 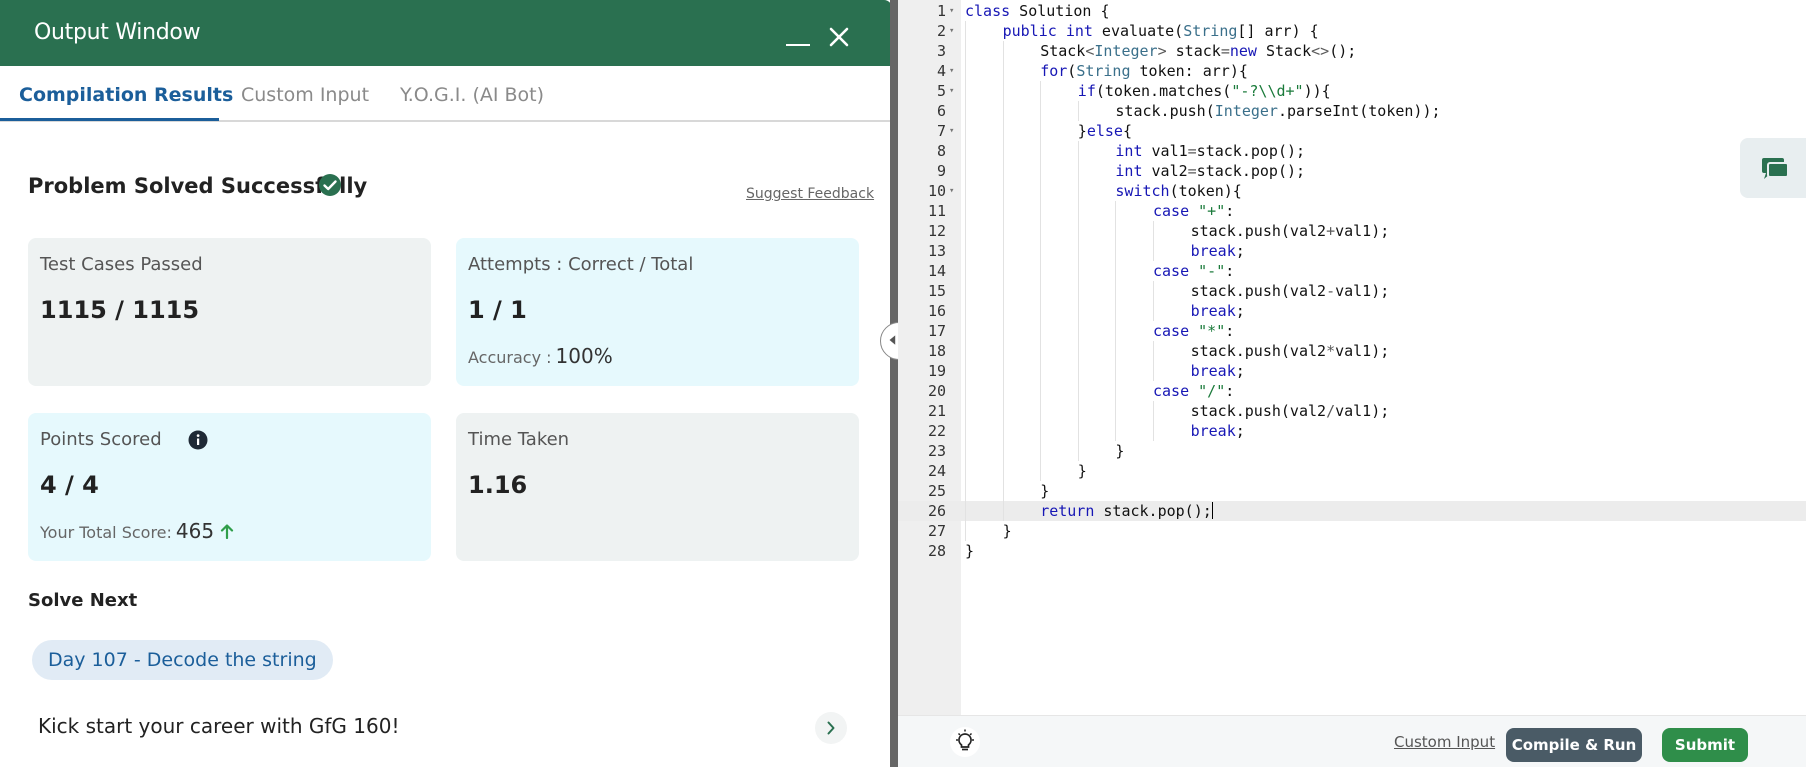 What do you see at coordinates (798, 45) in the screenshot?
I see `minimize-icon` at bounding box center [798, 45].